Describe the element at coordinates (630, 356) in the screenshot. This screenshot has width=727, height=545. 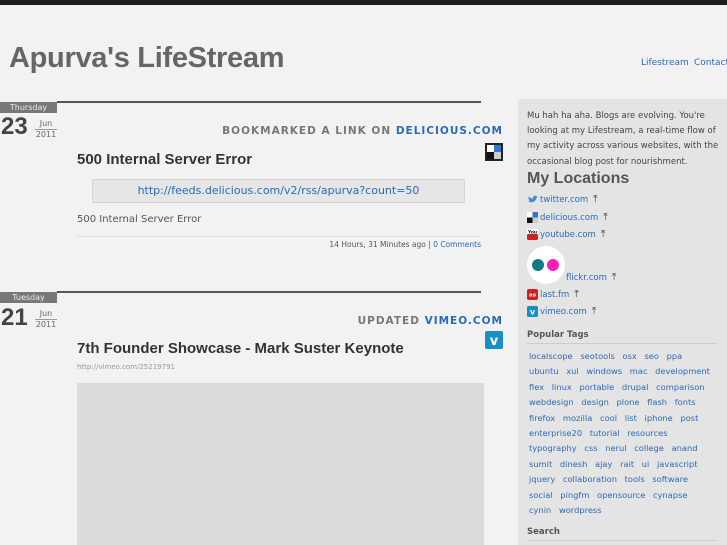
I see `tag-link: osx` at that location.